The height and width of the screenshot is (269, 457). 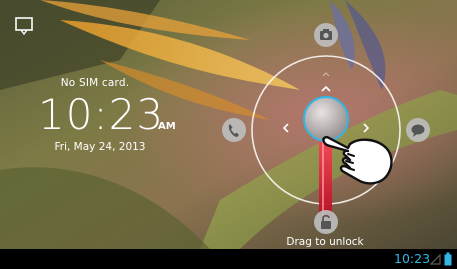 I want to click on lock-clock: 10:23, so click(x=101, y=114).